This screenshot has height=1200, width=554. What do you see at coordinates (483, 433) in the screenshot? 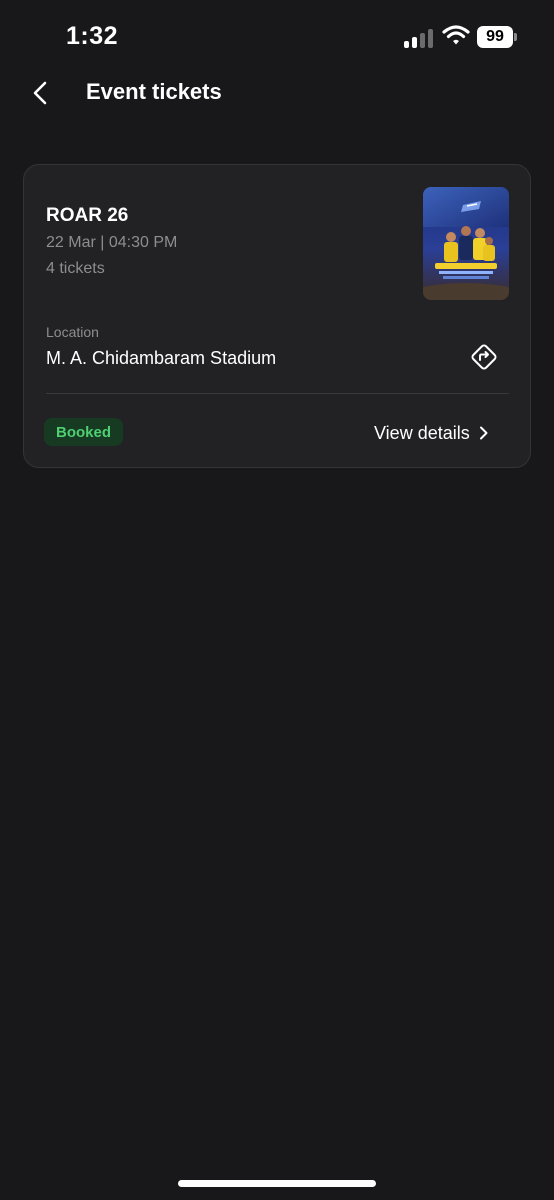
I see `chevron-right-icon` at bounding box center [483, 433].